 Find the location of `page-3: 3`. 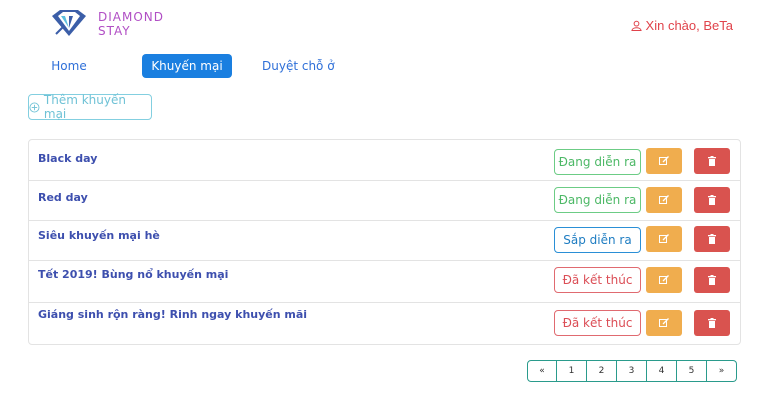

page-3: 3 is located at coordinates (632, 371).